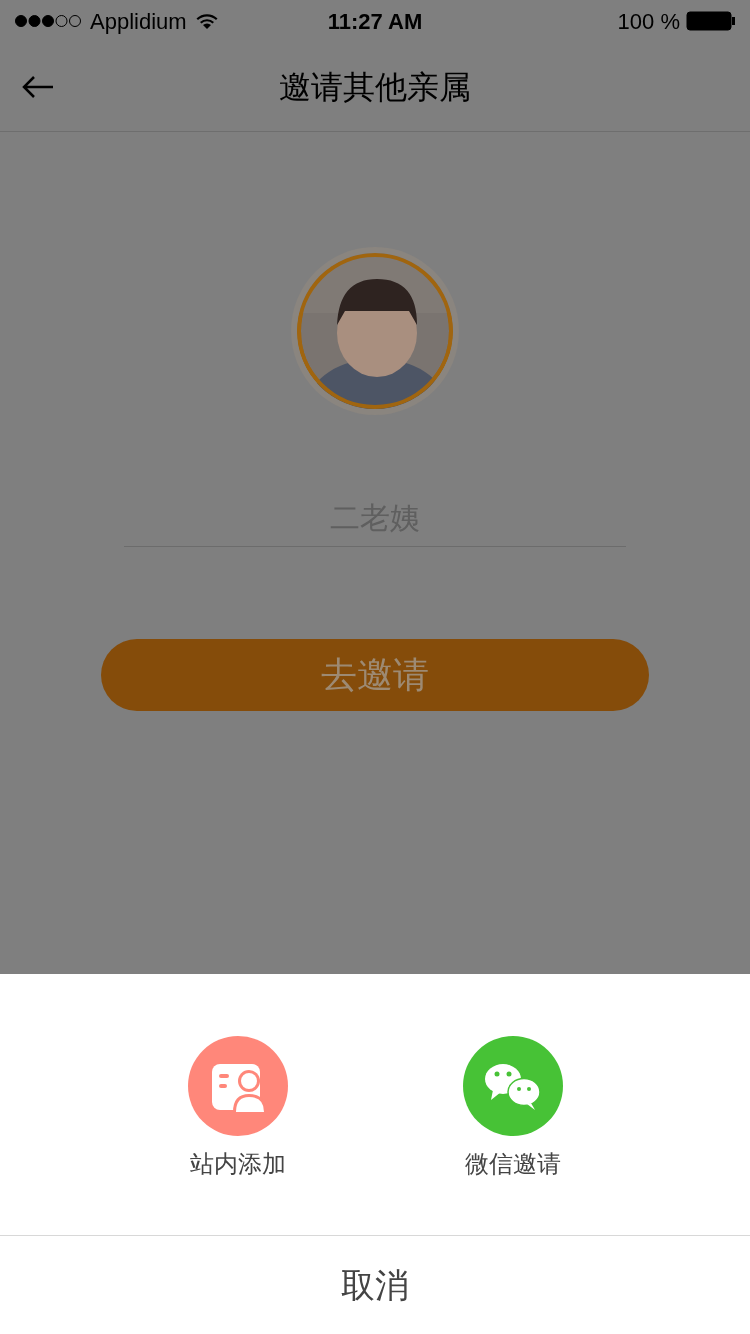 This screenshot has height=1334, width=750. Describe the element at coordinates (648, 21) in the screenshot. I see `battery-percent: 100 %` at that location.